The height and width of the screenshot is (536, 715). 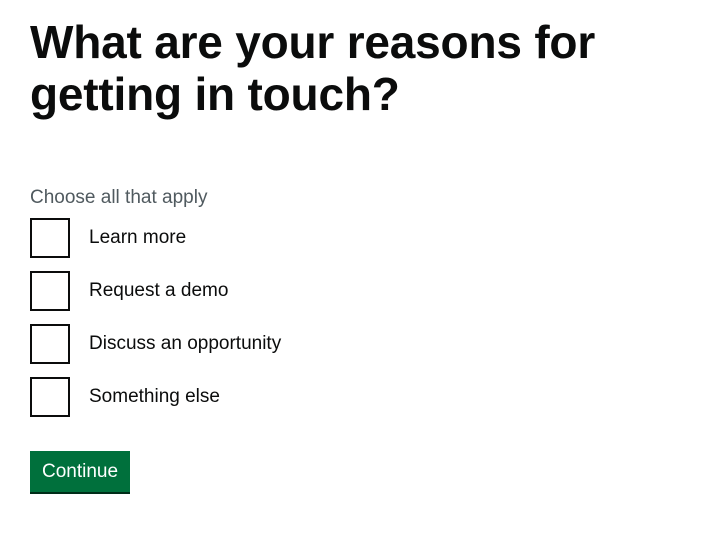 I want to click on continue-button: Continue, so click(x=80, y=471).